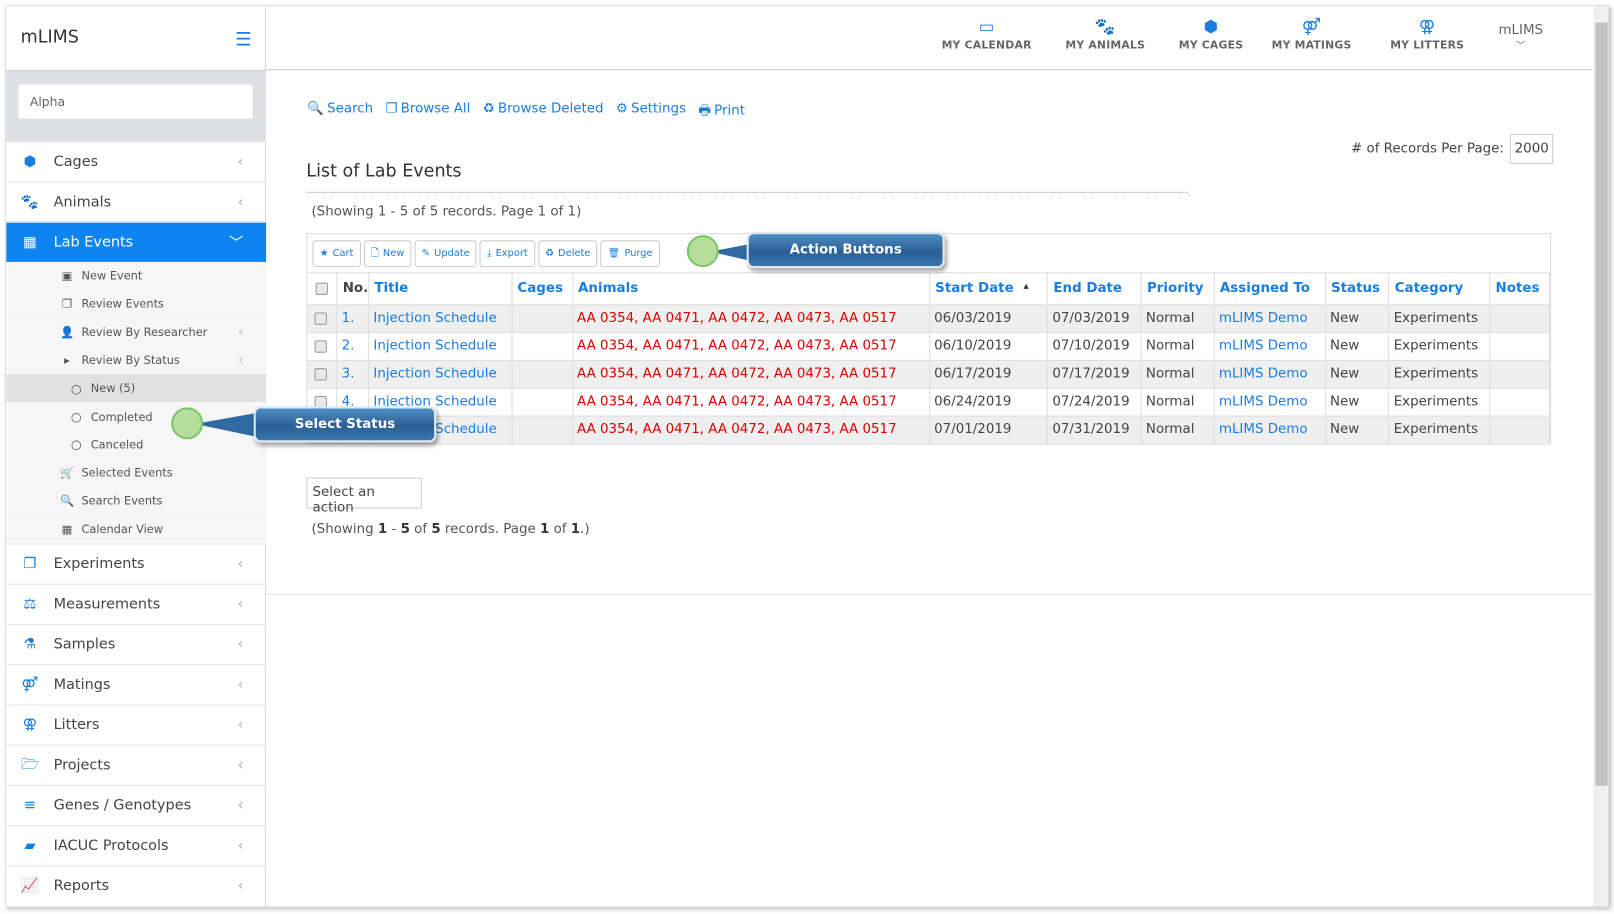 The width and height of the screenshot is (1614, 914). I want to click on records-per-page-input, so click(1532, 149).